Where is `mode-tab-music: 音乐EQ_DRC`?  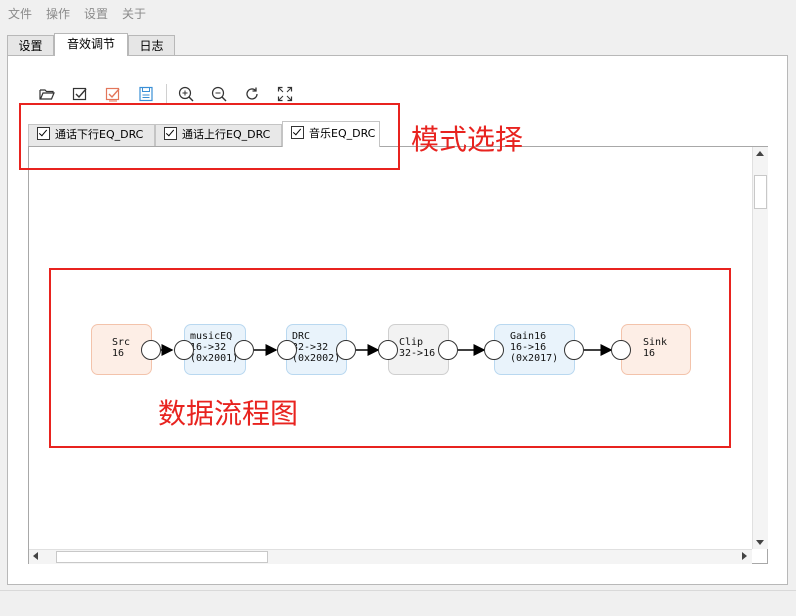
mode-tab-music: 音乐EQ_DRC is located at coordinates (331, 134).